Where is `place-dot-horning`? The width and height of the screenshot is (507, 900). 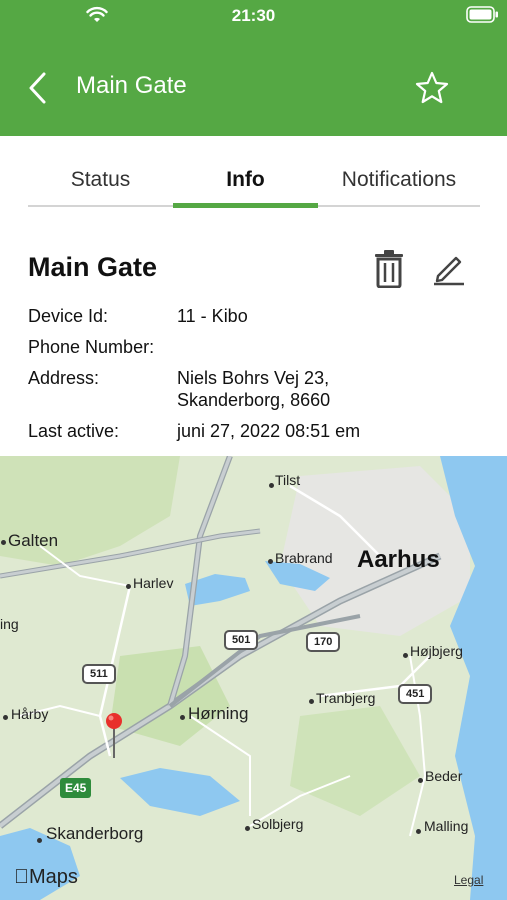
place-dot-horning is located at coordinates (182, 717).